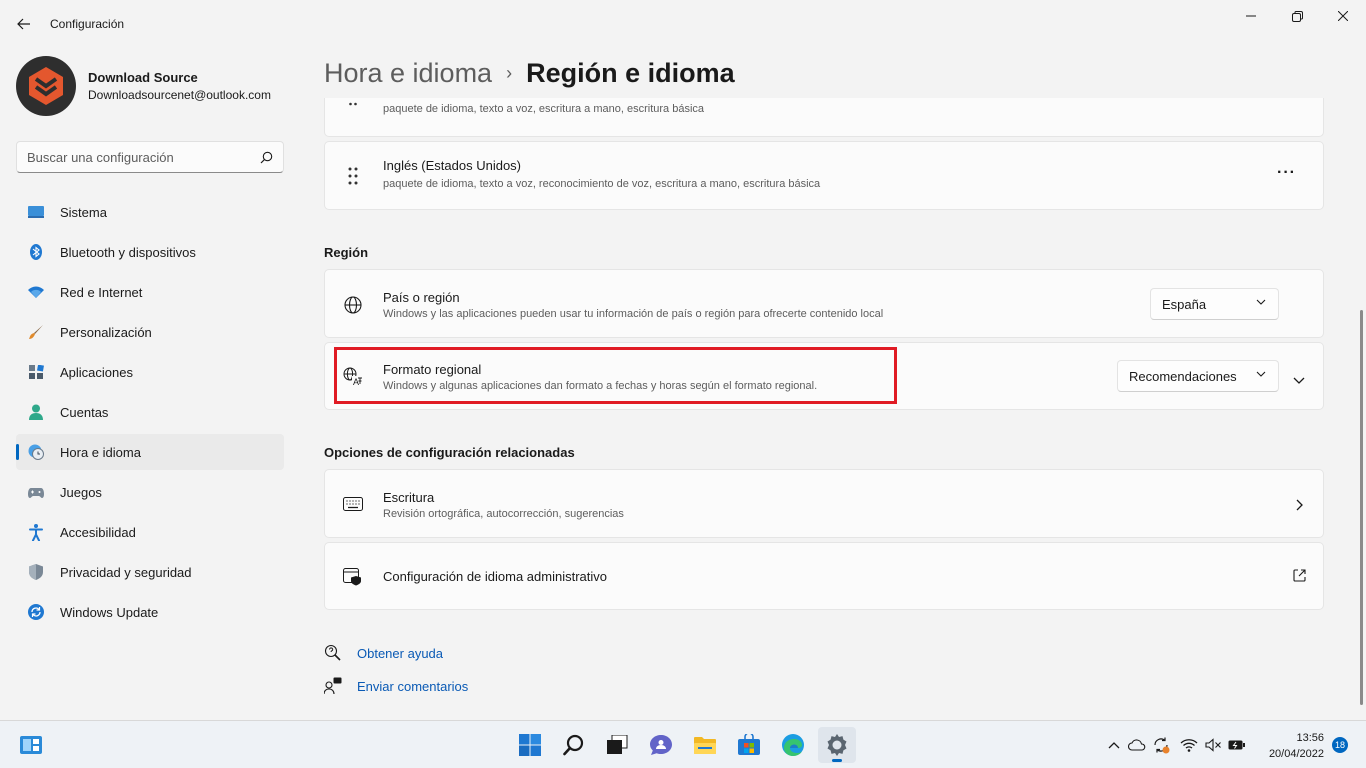  I want to click on sidebar-item-accesibilidad: Accesibilidad, so click(150, 532).